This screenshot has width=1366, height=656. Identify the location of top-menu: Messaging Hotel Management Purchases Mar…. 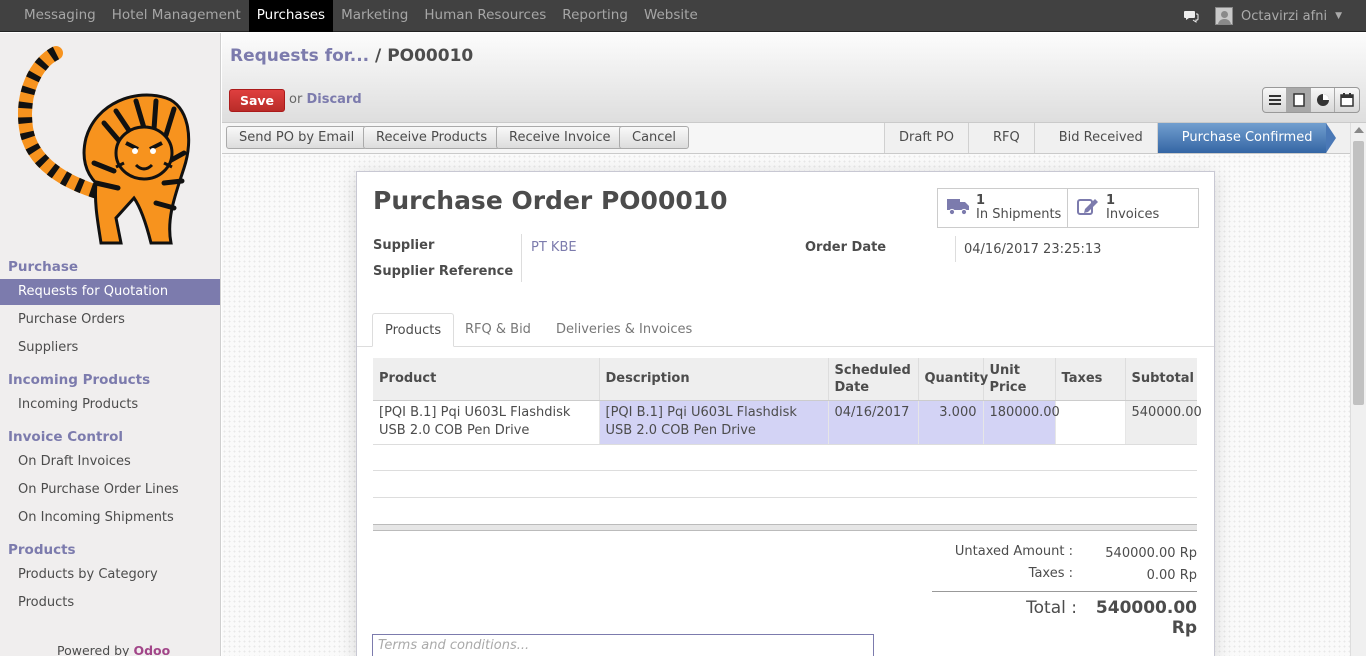
(353, 16).